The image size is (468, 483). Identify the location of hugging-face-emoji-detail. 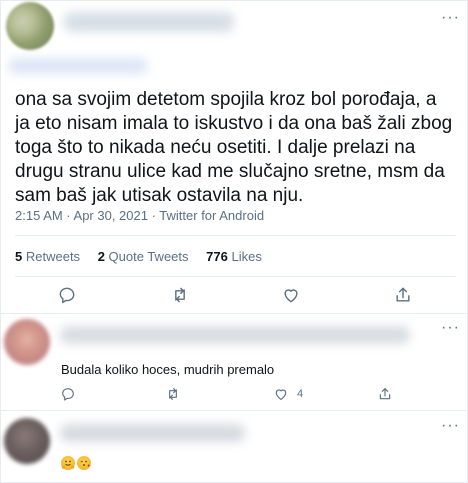
(68, 464).